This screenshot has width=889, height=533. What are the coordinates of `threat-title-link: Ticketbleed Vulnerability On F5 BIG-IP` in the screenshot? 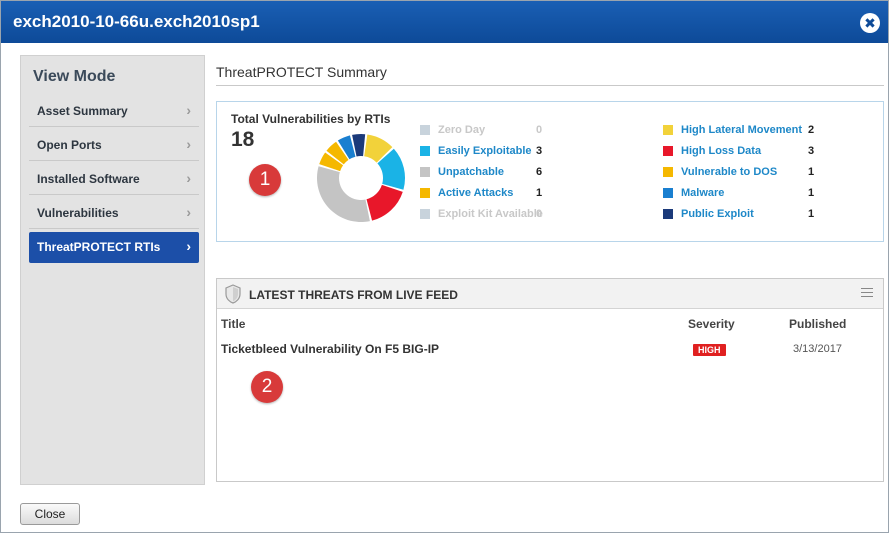 It's located at (330, 349).